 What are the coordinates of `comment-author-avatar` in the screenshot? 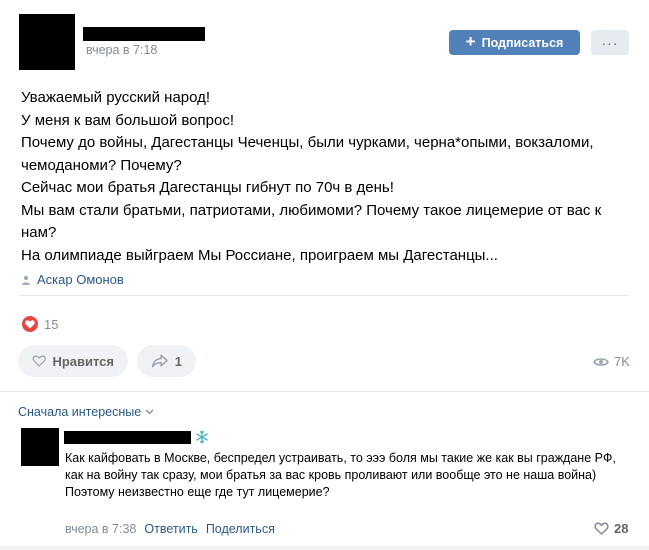 It's located at (40, 447).